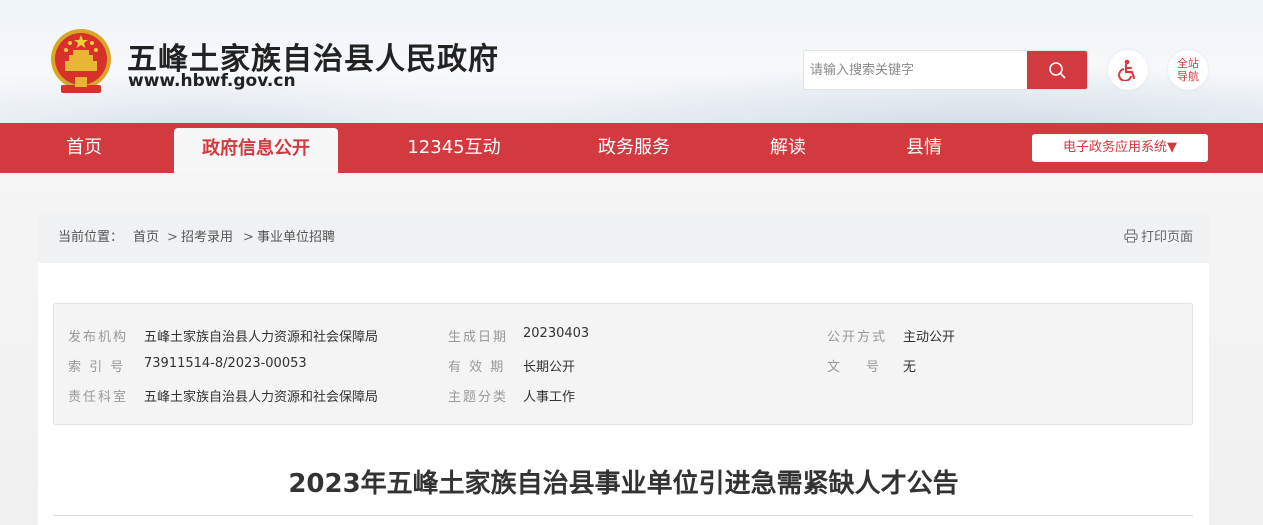  Describe the element at coordinates (910, 367) in the screenshot. I see `meta-docno: 无` at that location.